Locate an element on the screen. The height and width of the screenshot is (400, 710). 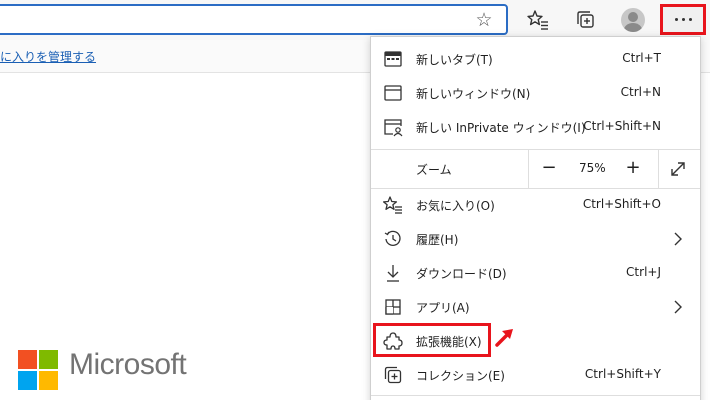
menu-item-shortcut: Ctrl+N is located at coordinates (640, 92).